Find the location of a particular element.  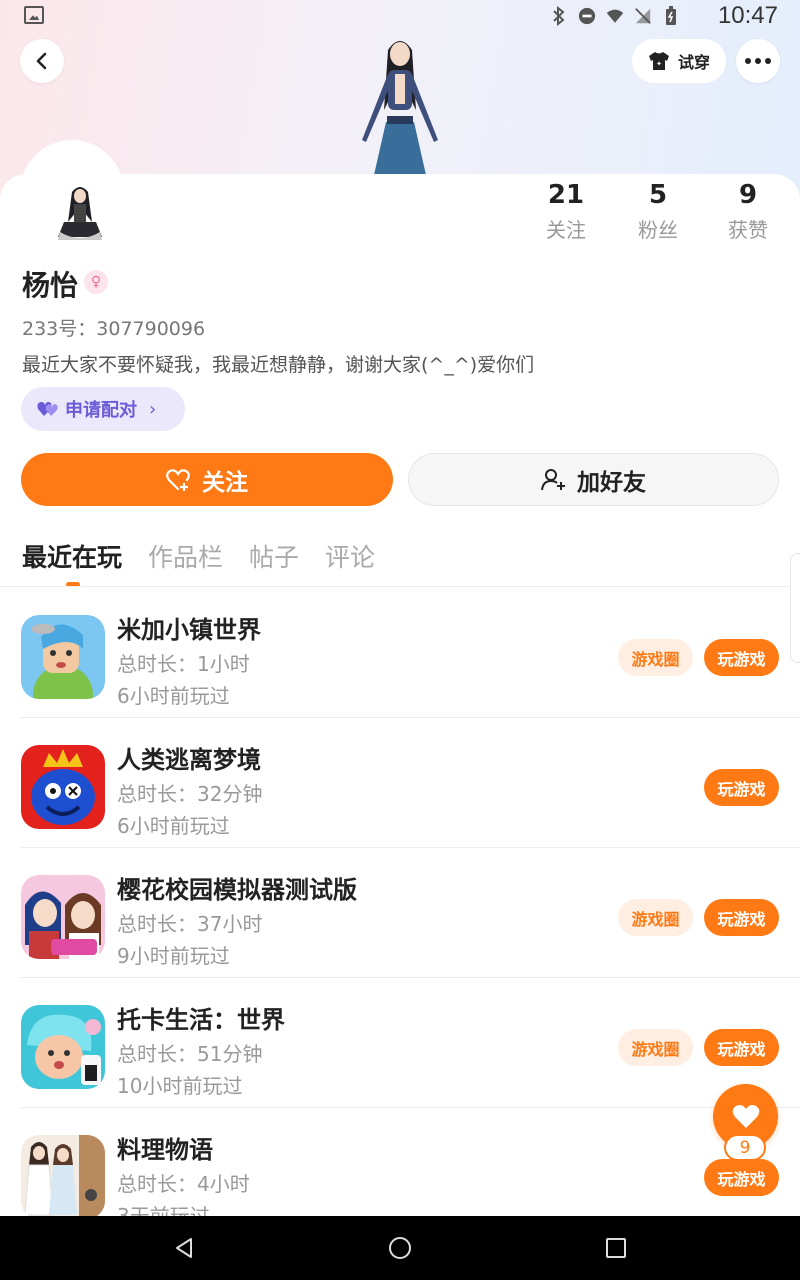

tabs-divider is located at coordinates (400, 586).